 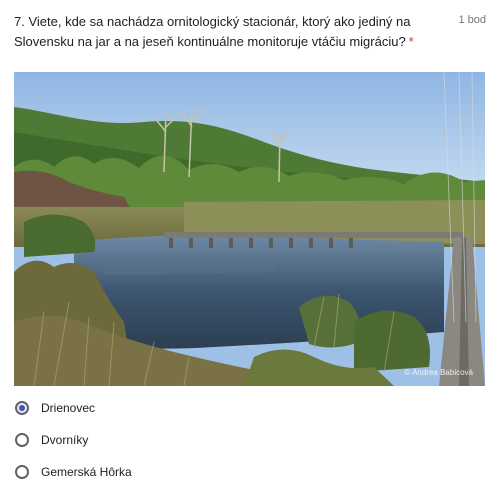 I want to click on option-label: Gemerská Hôrka, so click(x=86, y=472).